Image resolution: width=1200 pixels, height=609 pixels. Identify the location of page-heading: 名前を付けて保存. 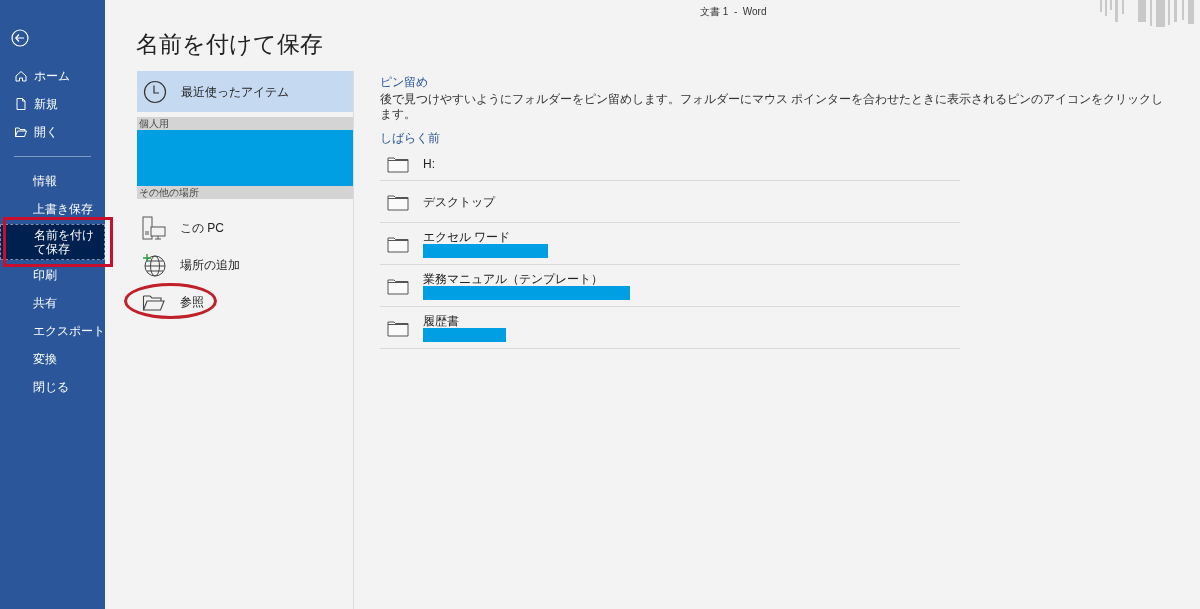
(229, 44).